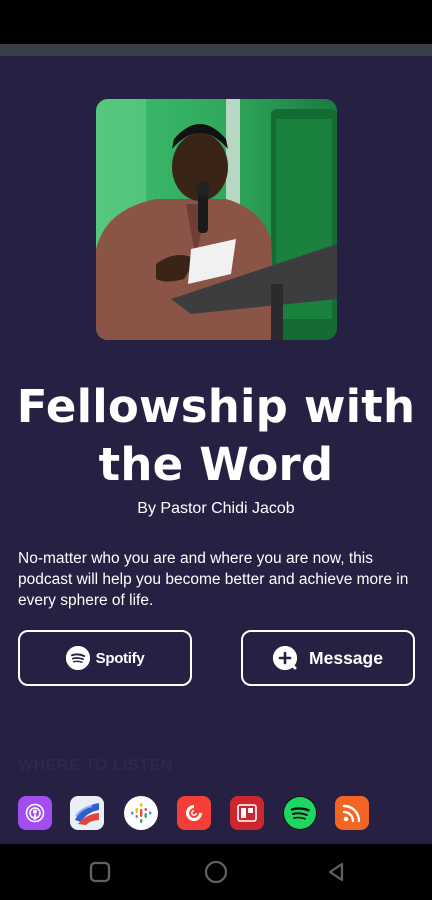  I want to click on message-button-label: Message, so click(346, 657).